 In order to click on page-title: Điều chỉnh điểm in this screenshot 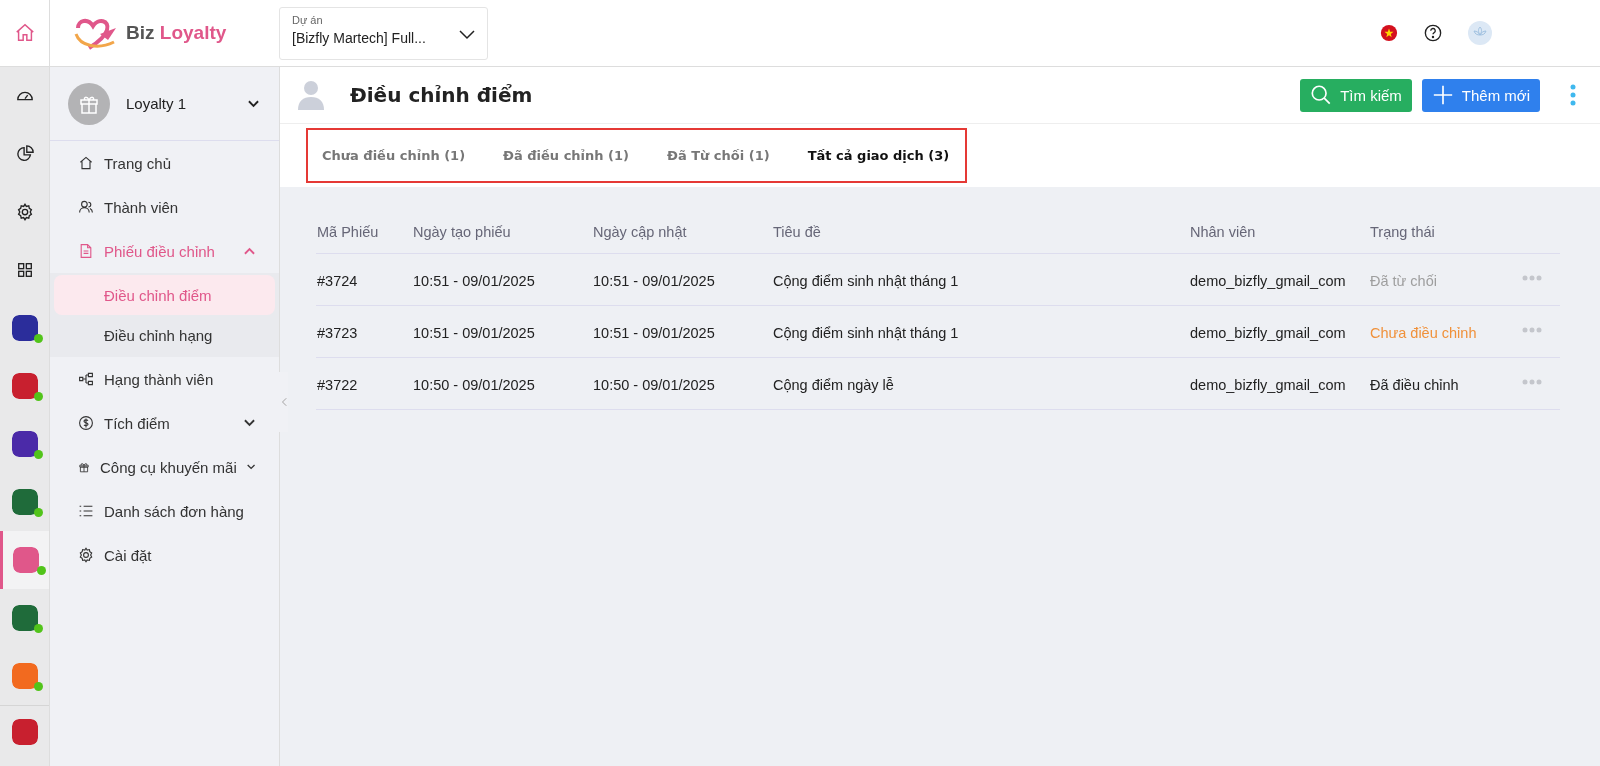, I will do `click(441, 95)`.